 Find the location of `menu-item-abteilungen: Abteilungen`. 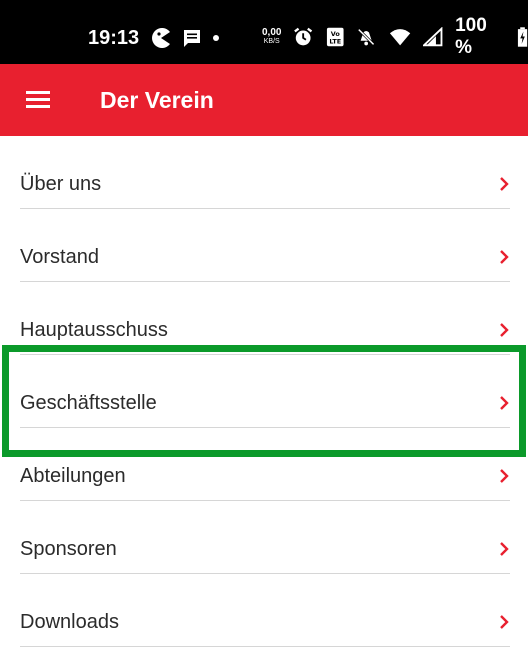

menu-item-abteilungen: Abteilungen is located at coordinates (264, 464).